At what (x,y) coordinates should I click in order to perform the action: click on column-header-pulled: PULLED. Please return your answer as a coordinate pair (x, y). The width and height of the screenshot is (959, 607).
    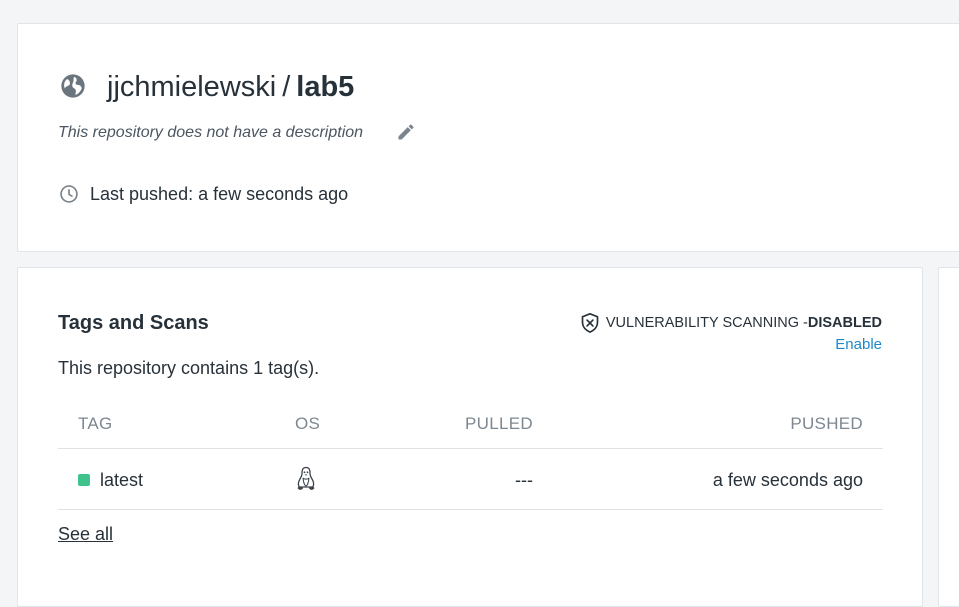
    Looking at the image, I should click on (499, 423).